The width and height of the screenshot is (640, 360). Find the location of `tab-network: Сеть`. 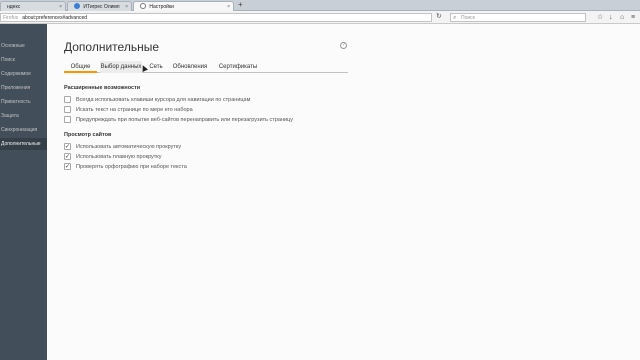

tab-network: Сеть is located at coordinates (156, 67).